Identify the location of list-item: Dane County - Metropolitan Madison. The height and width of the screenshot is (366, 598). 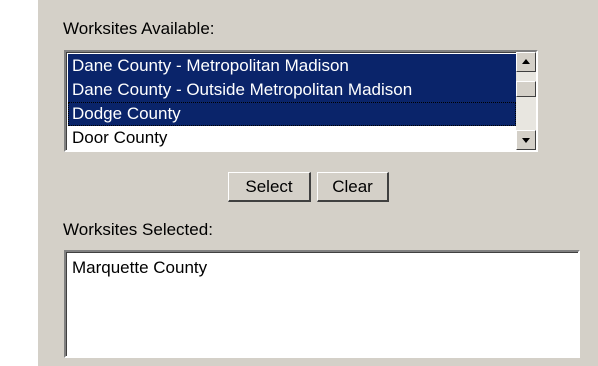
(292, 66).